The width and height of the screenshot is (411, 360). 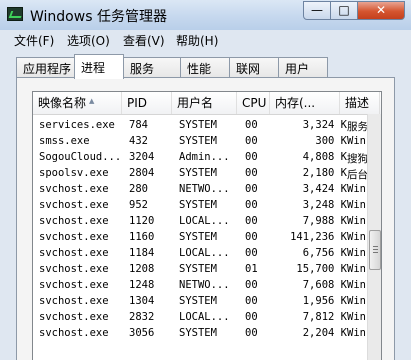 I want to click on tab-services: 服务, so click(x=152, y=67).